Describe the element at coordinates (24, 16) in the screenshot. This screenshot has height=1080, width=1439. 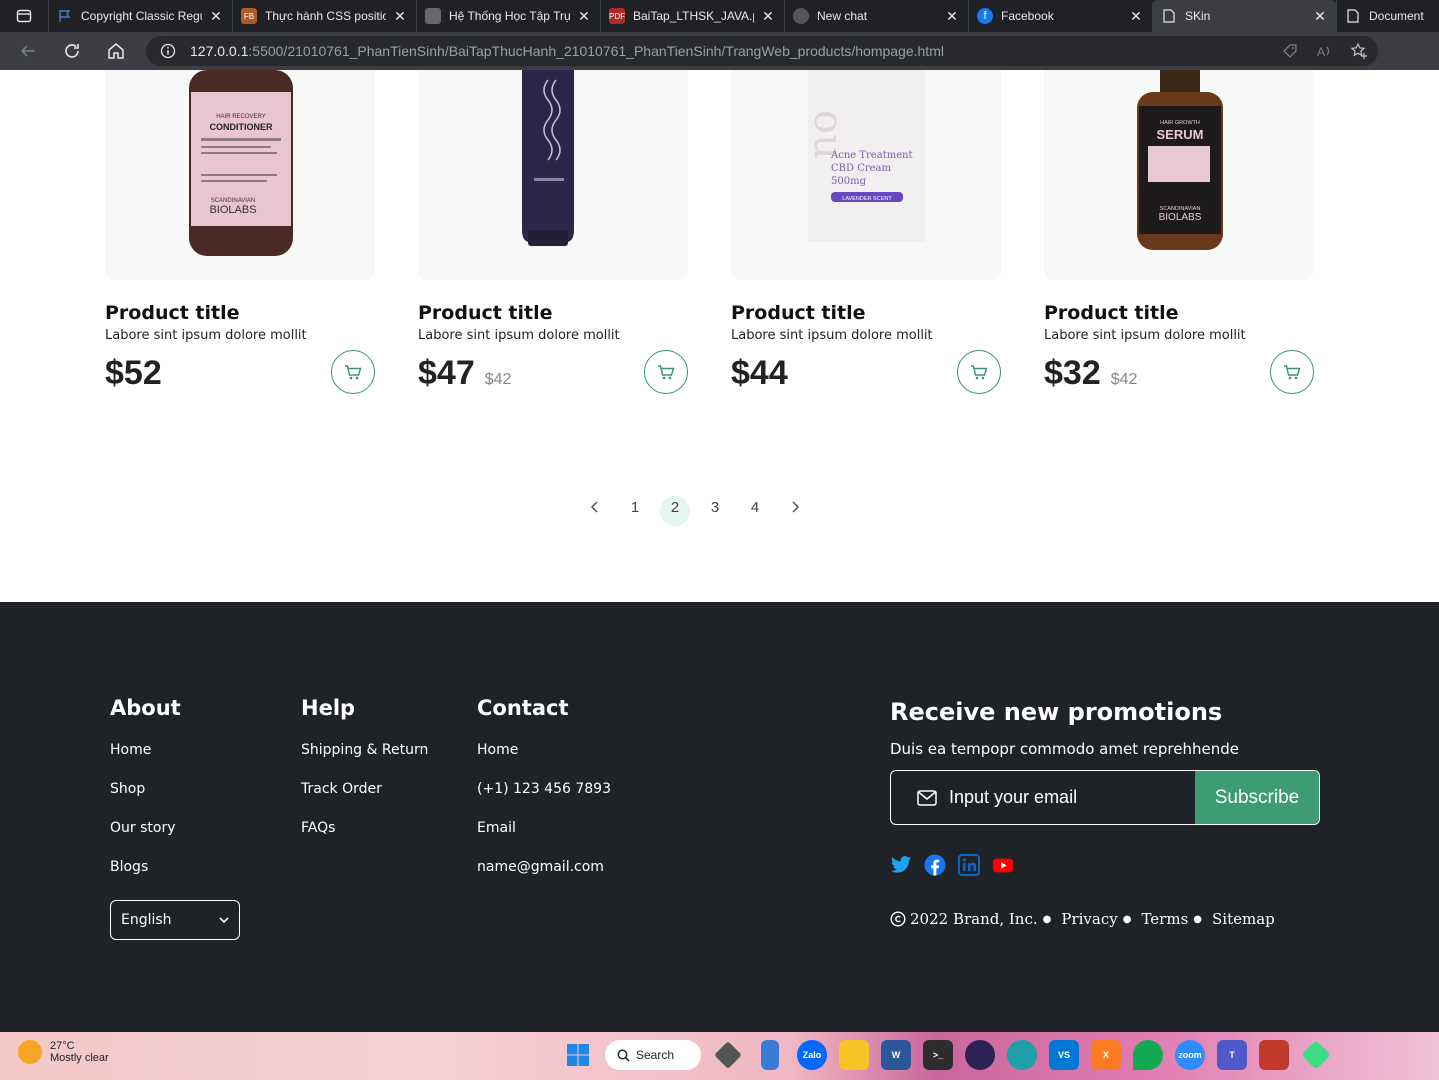
I see `tab-actions-button` at that location.